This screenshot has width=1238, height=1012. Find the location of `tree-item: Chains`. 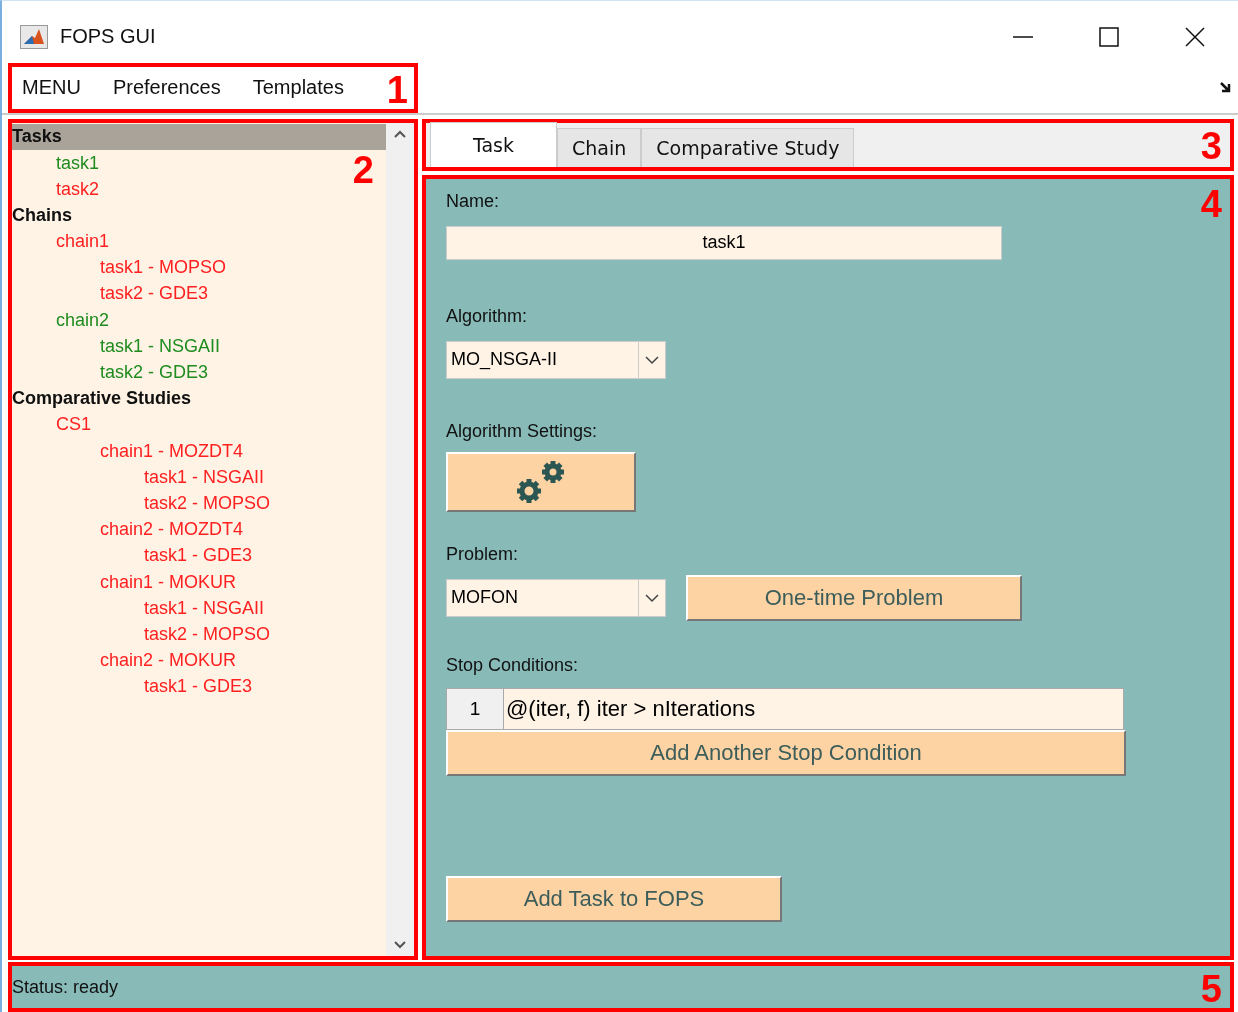

tree-item: Chains is located at coordinates (42, 215).